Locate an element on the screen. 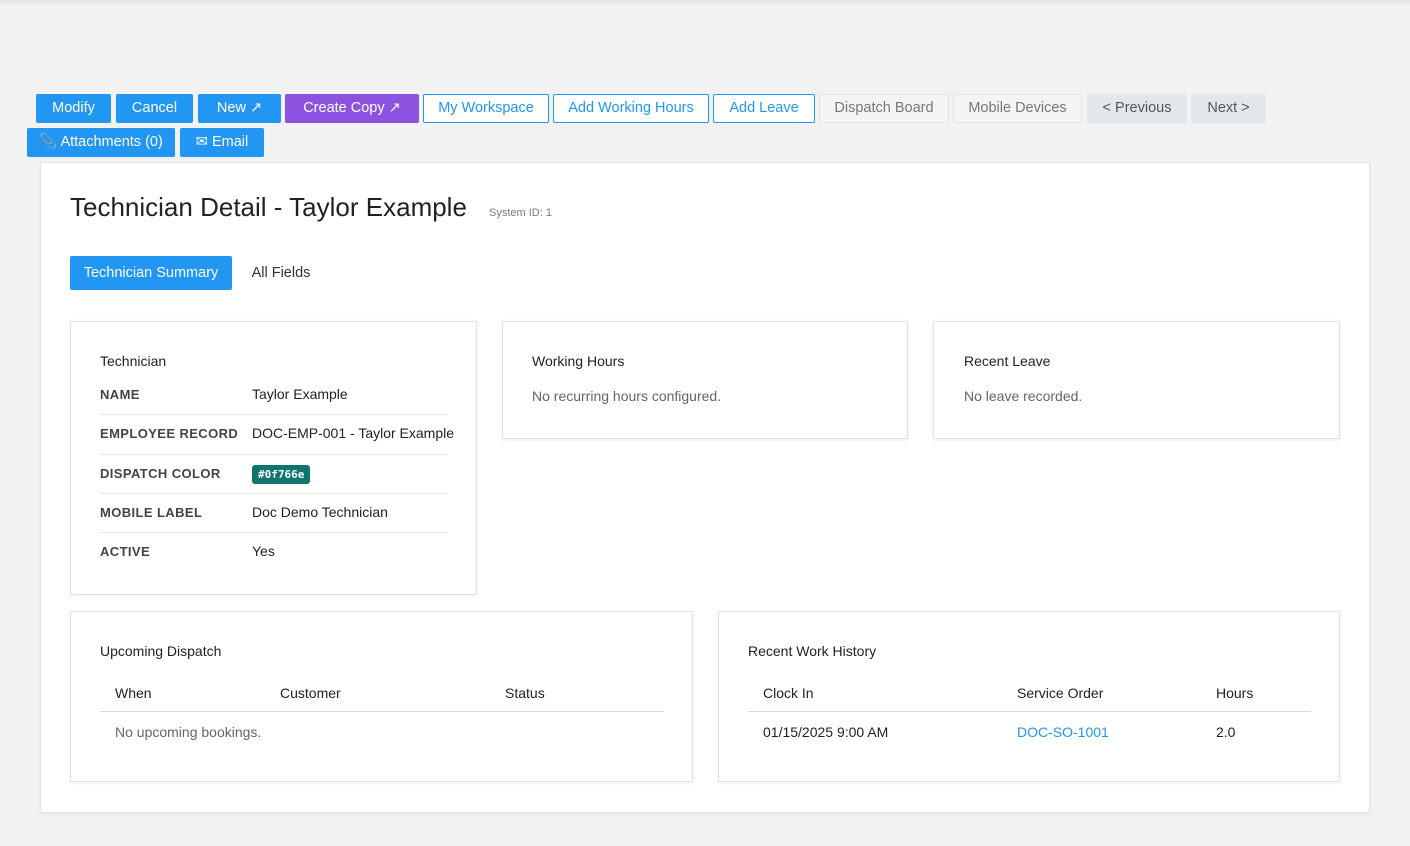  recent-leave-card: Recent Leave No leave recorded. is located at coordinates (1136, 380).